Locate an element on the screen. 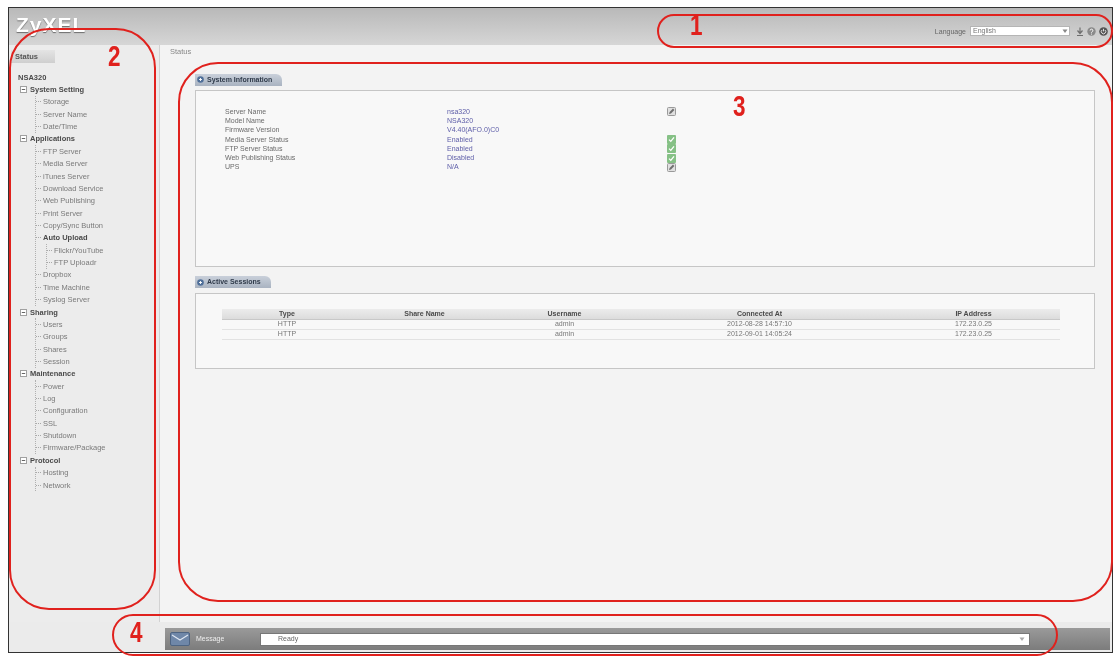 This screenshot has height=659, width=1118. annotation-number: 3 is located at coordinates (739, 106).